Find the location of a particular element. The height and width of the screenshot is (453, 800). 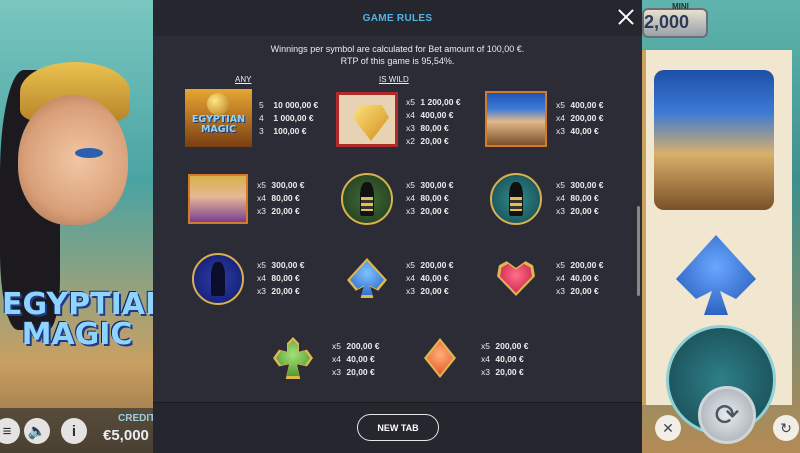

any-label: ANY is located at coordinates (243, 79).